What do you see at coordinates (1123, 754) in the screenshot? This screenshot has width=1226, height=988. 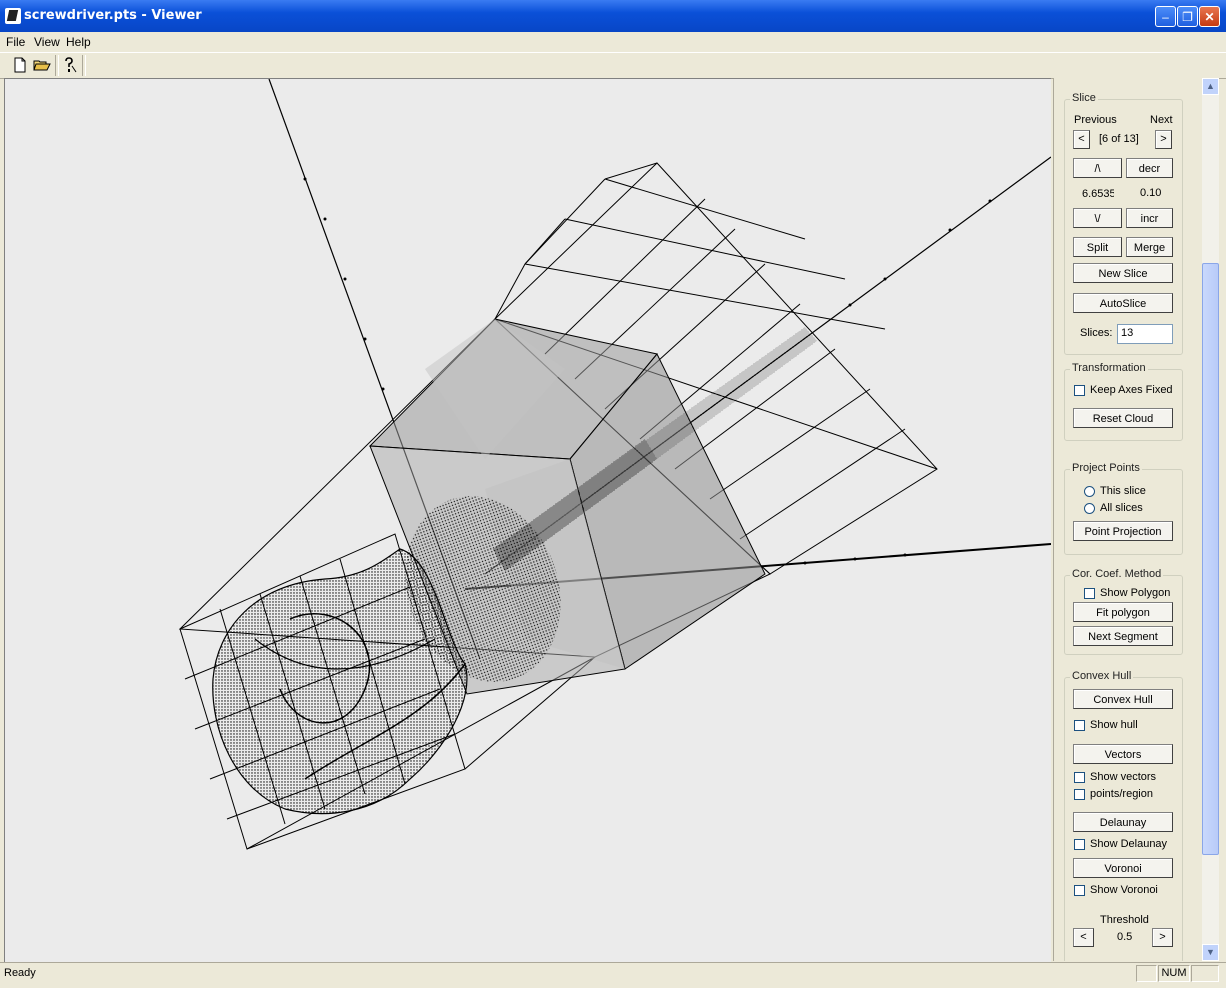 I see `vectors-button: Vectors` at bounding box center [1123, 754].